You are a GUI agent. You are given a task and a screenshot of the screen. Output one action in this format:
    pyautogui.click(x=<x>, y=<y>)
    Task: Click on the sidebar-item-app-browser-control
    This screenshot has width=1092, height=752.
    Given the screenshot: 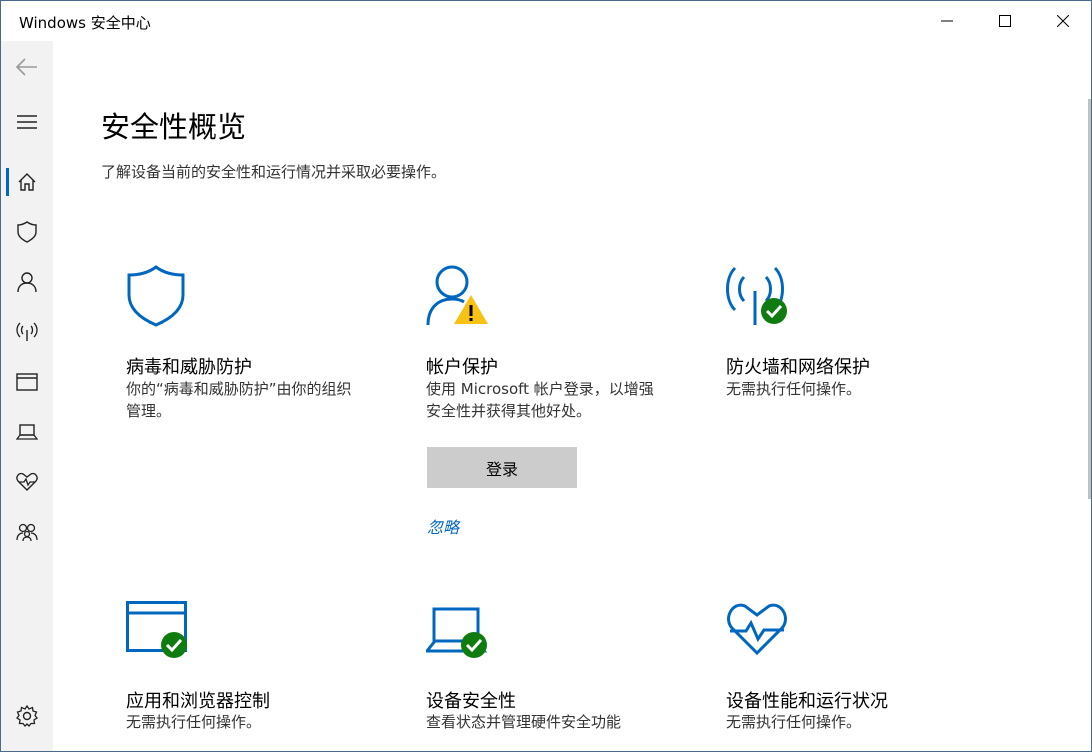 What is the action you would take?
    pyautogui.click(x=27, y=382)
    